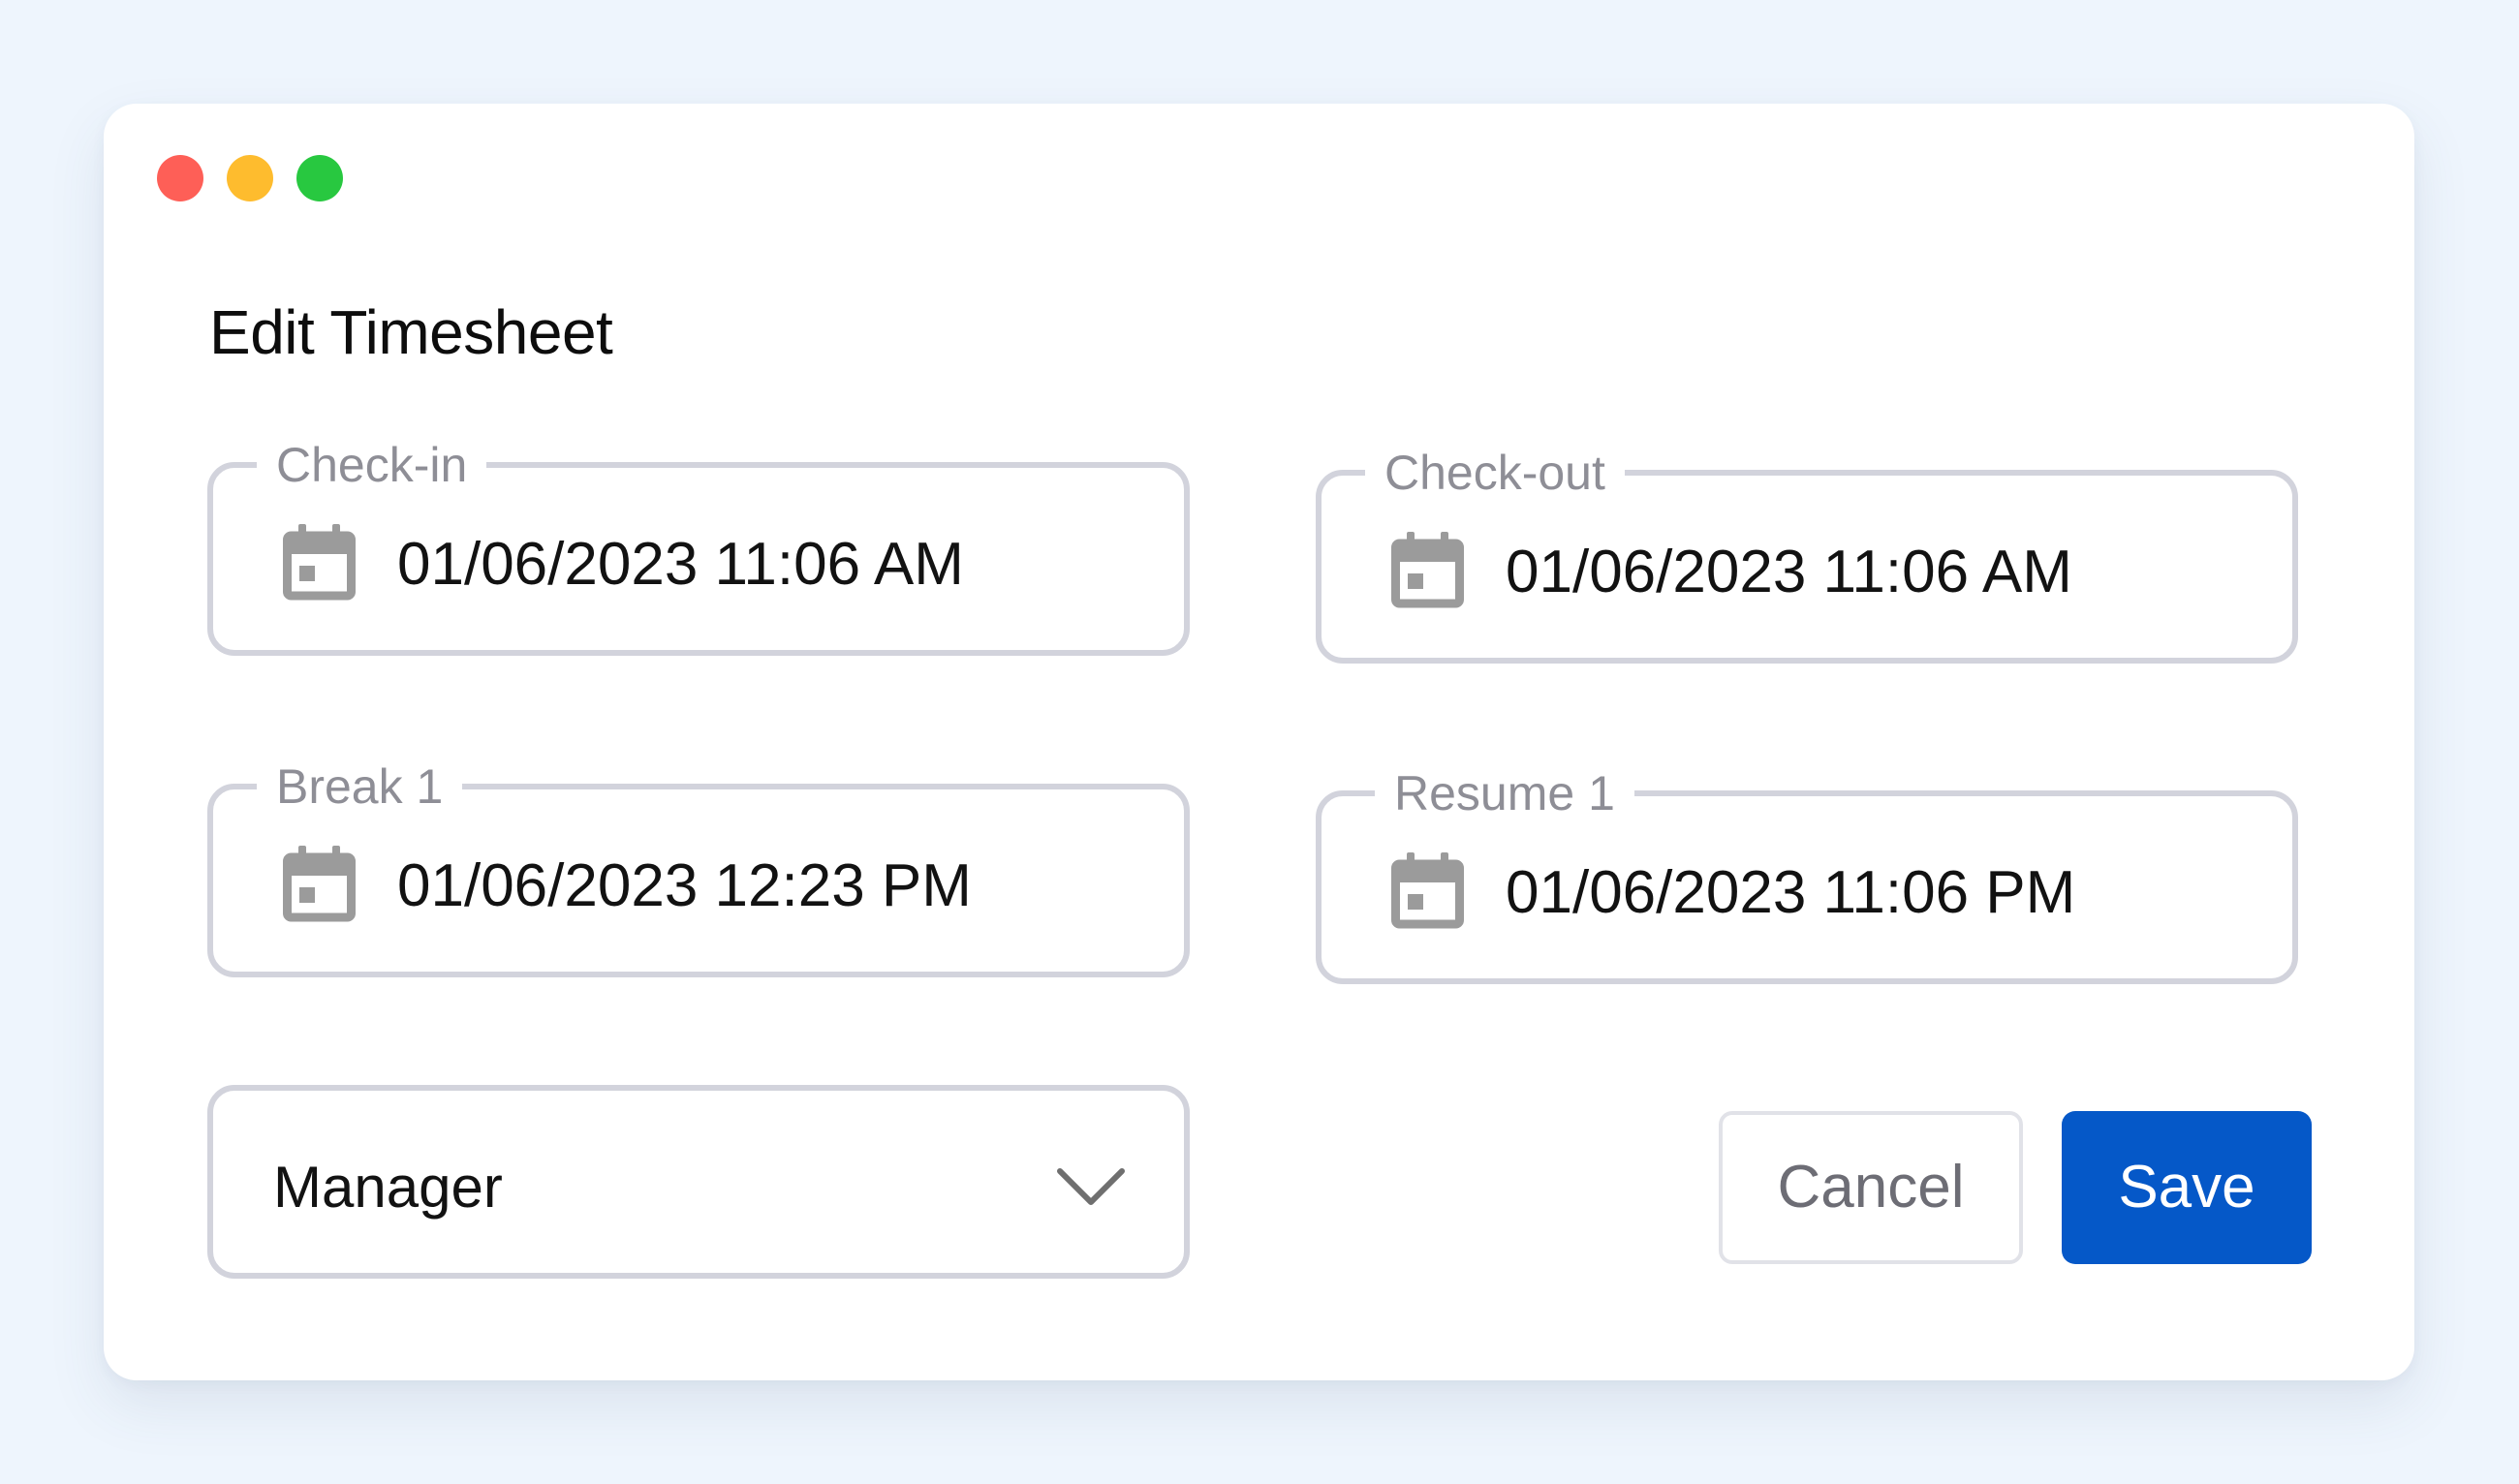  I want to click on resume-1-field: Resume 1 01/06/2023 11:06 PM, so click(1807, 874).